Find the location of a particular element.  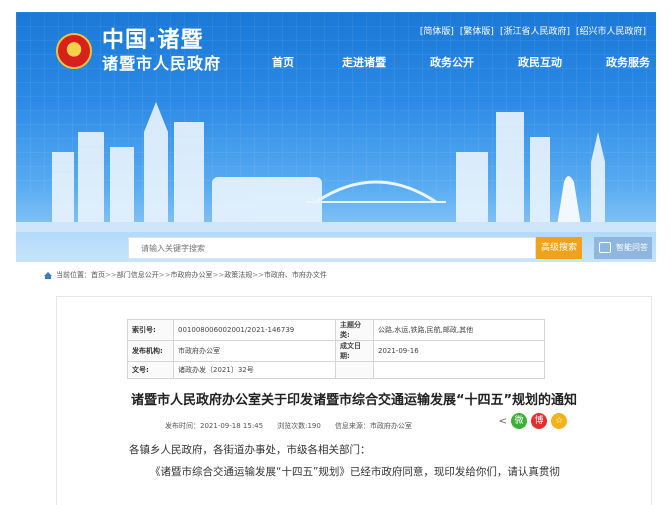

national-emblem-icon is located at coordinates (74, 51).